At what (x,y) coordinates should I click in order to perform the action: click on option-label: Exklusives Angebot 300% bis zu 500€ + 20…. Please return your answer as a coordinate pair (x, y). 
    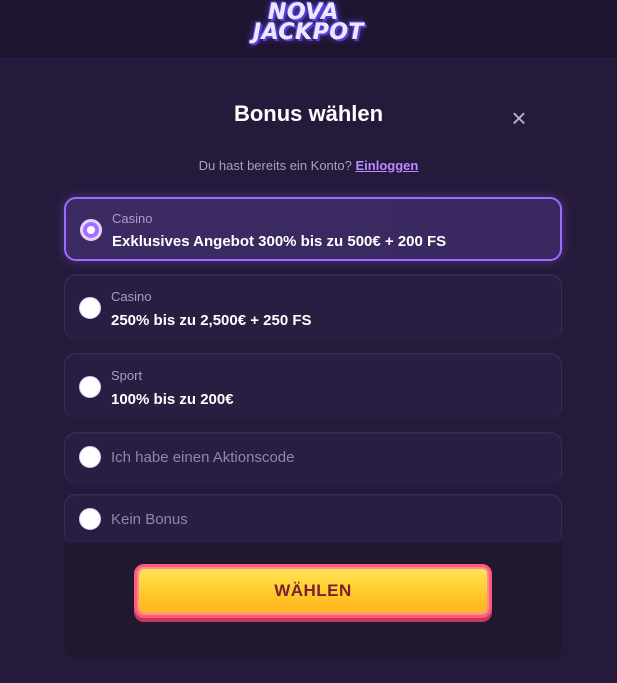
    Looking at the image, I should click on (279, 241).